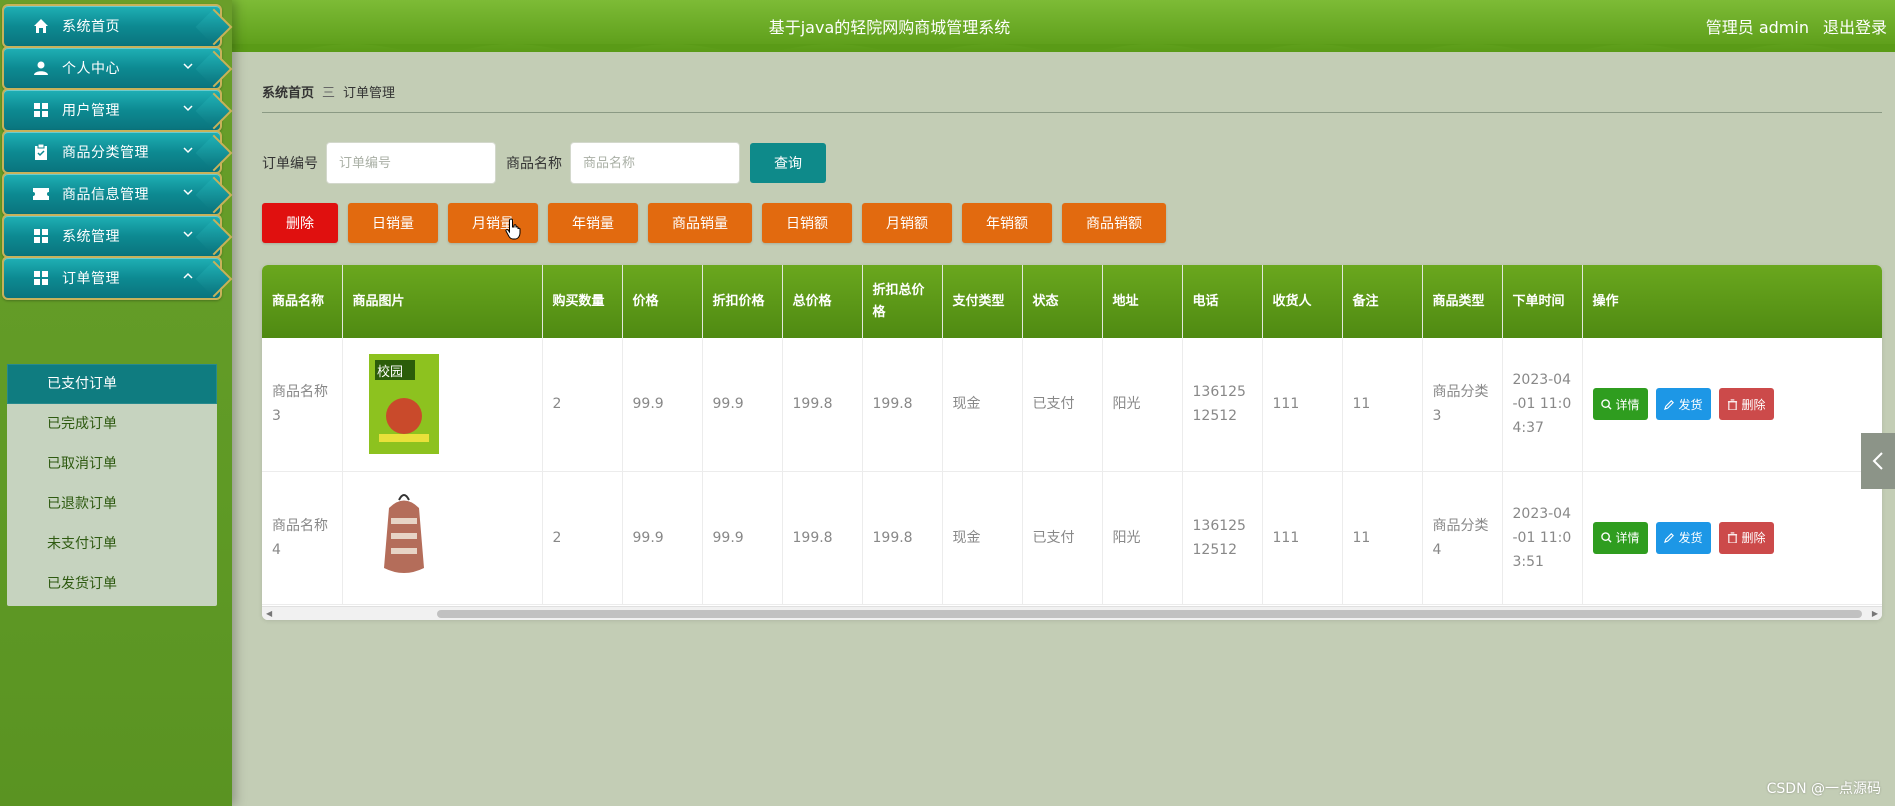 This screenshot has height=806, width=1895. Describe the element at coordinates (442, 301) in the screenshot. I see `column-header: 商品图片` at that location.